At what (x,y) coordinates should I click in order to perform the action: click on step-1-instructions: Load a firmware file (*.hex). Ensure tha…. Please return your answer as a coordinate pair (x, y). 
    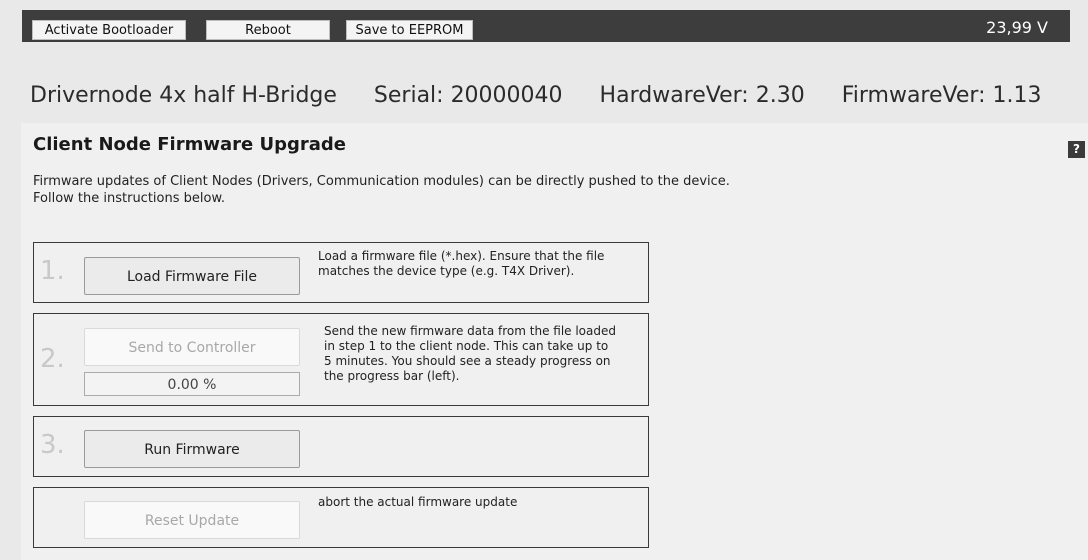
    Looking at the image, I should click on (461, 264).